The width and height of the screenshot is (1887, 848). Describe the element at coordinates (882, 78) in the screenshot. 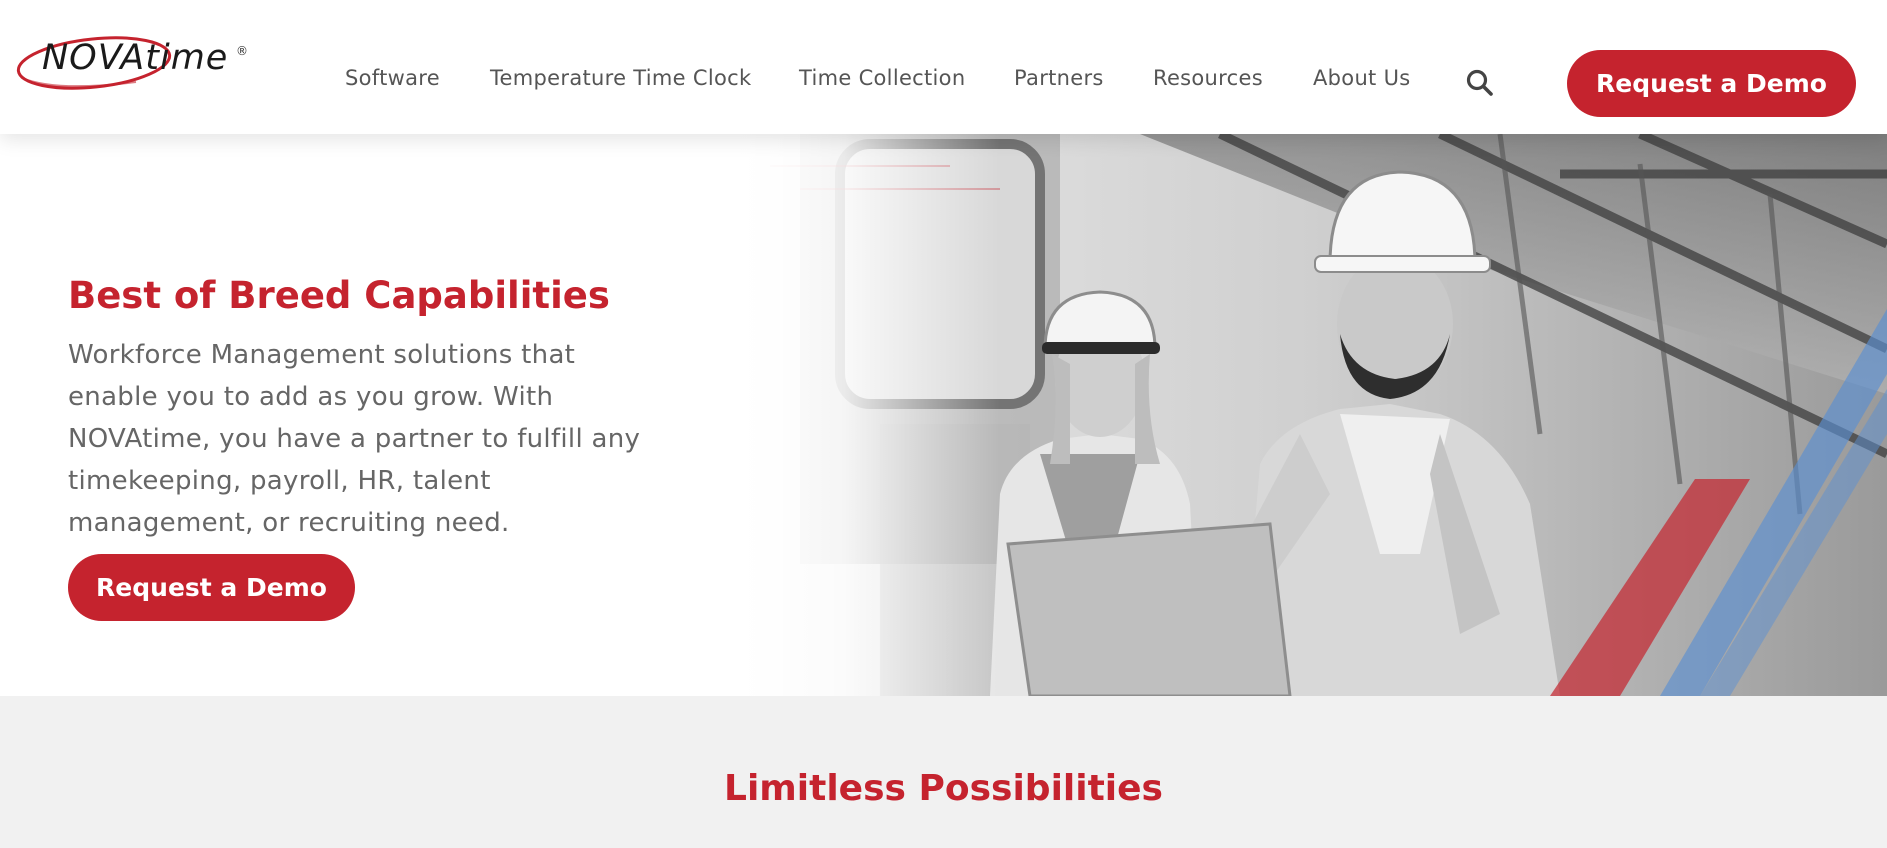

I see `nav-item-time-collection: Time Collection` at that location.